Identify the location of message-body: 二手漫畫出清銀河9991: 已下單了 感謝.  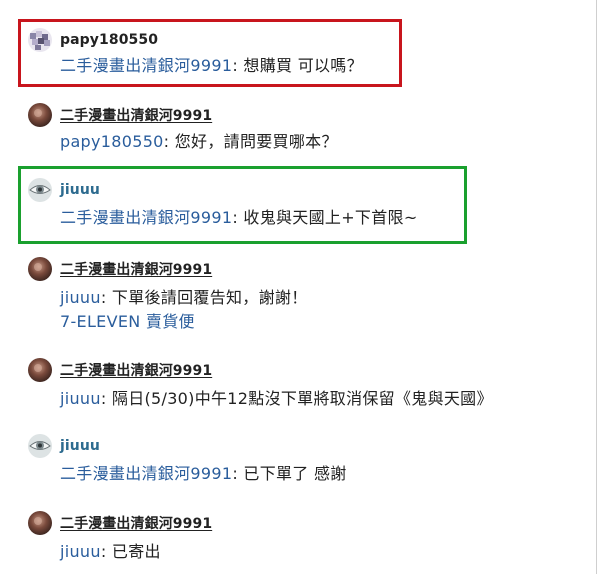
(203, 472).